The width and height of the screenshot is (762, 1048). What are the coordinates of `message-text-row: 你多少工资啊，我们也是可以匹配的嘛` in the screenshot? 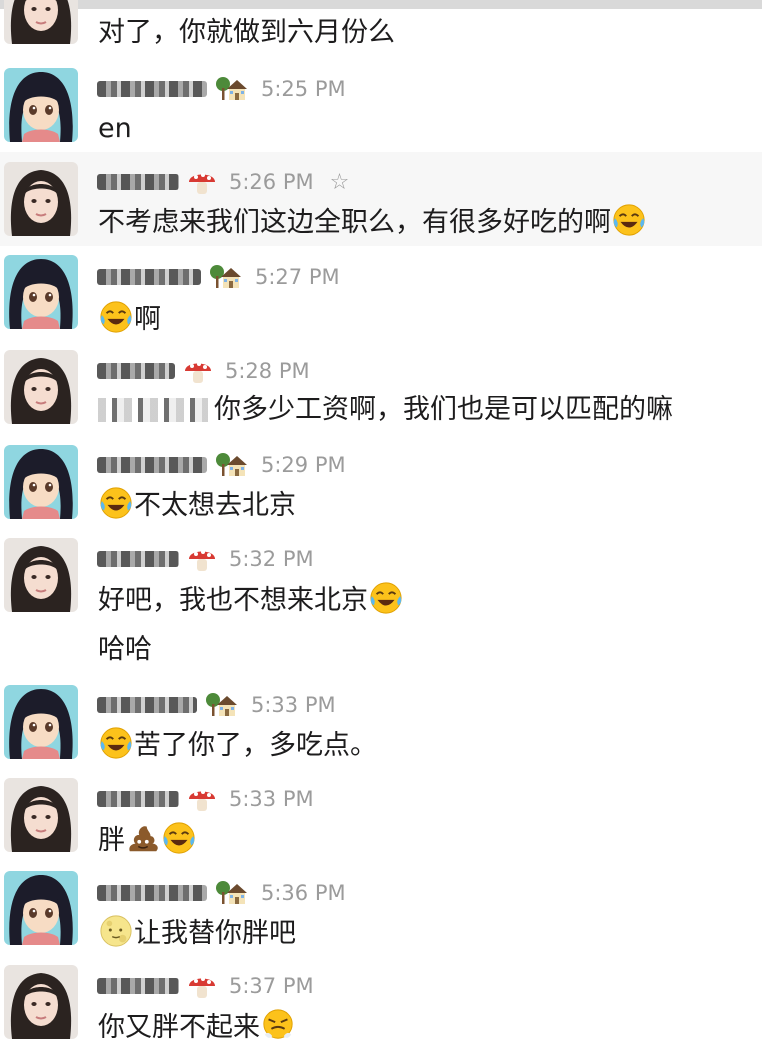 It's located at (385, 410).